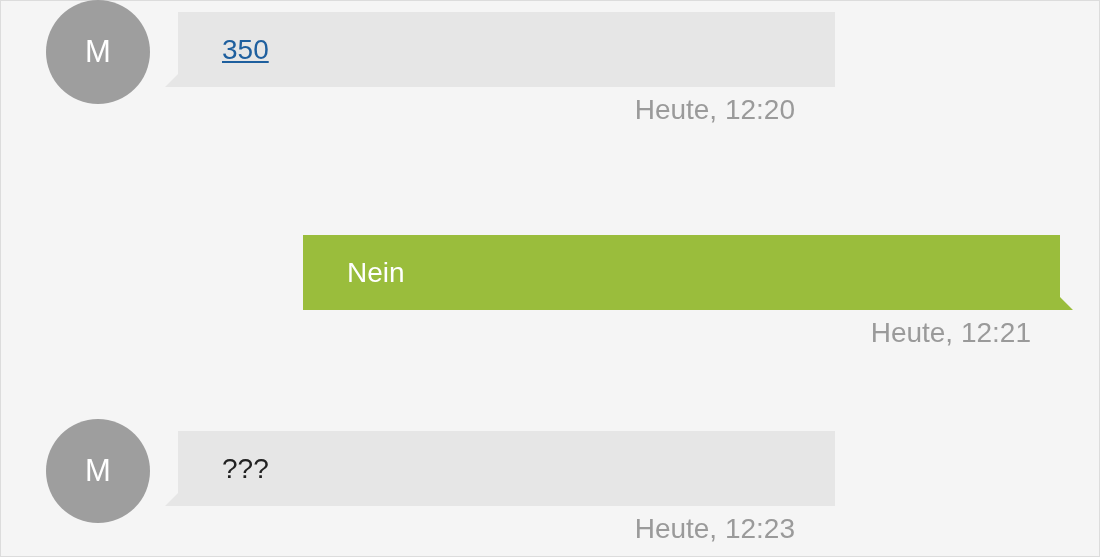 The height and width of the screenshot is (557, 1100). What do you see at coordinates (245, 49) in the screenshot?
I see `message-link: 350` at bounding box center [245, 49].